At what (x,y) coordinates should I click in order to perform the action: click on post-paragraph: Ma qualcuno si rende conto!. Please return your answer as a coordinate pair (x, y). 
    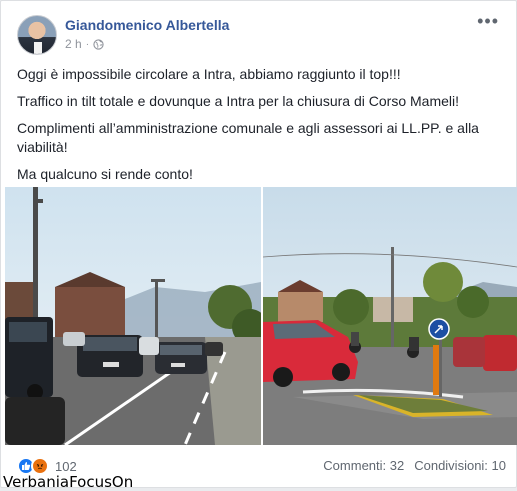
    Looking at the image, I should click on (105, 174).